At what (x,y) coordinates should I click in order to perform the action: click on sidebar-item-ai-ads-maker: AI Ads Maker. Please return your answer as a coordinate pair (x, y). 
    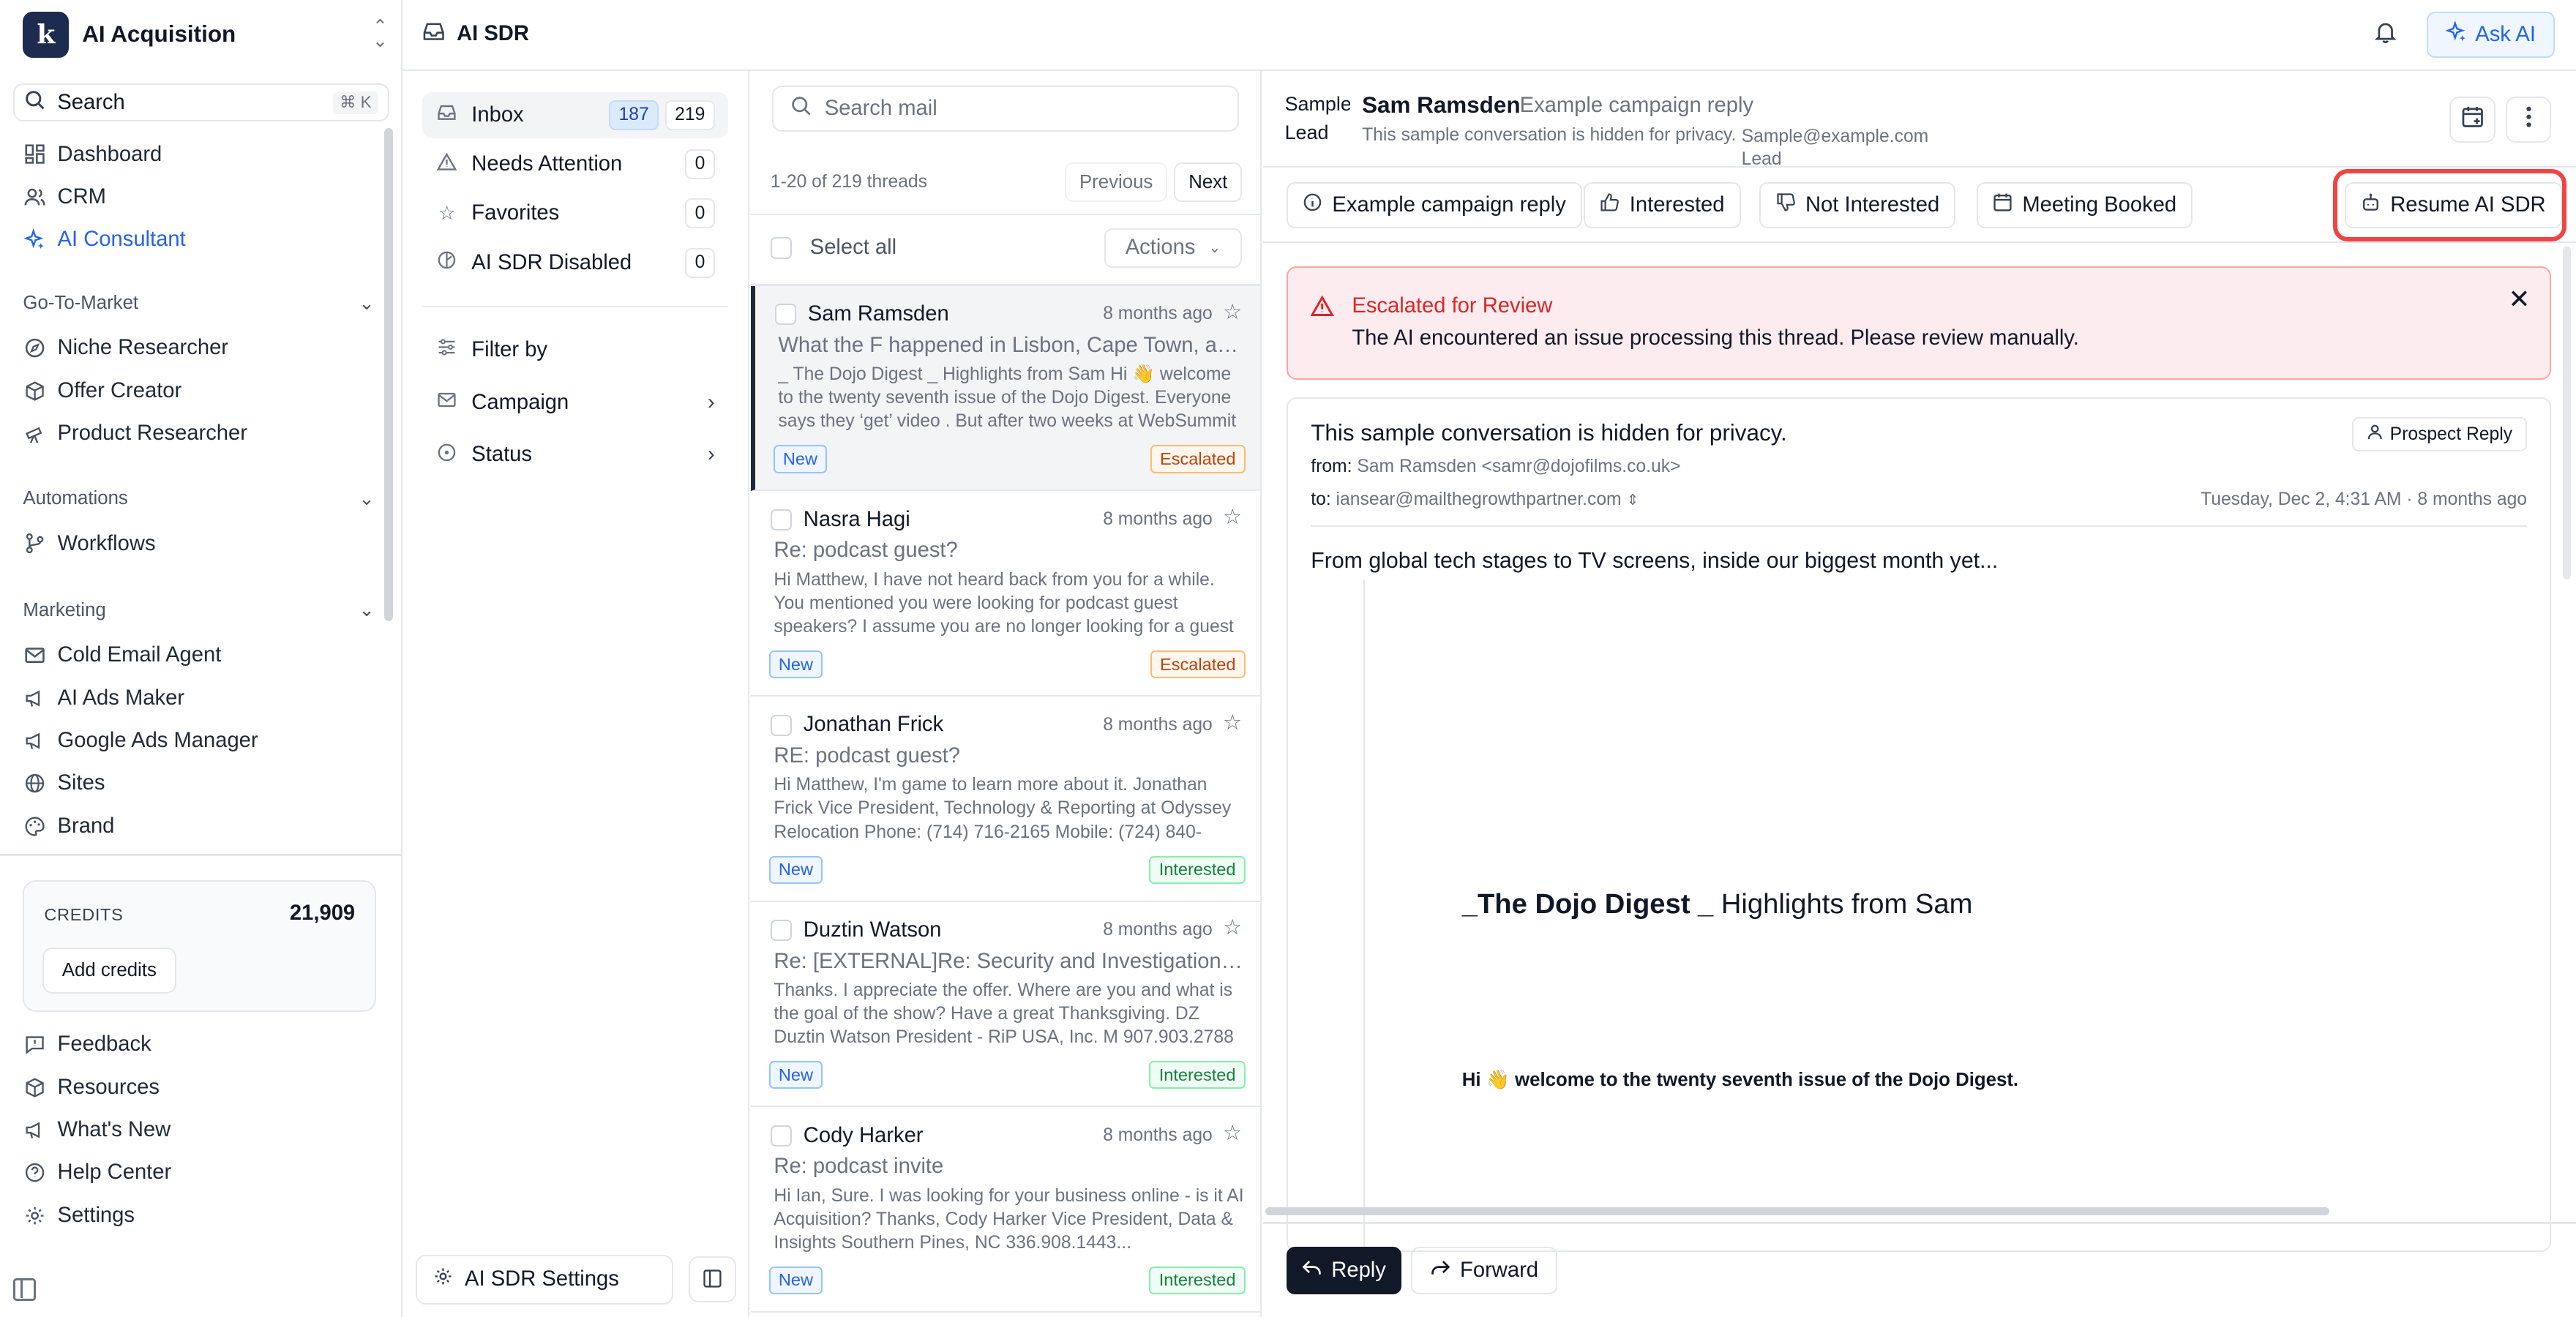
    Looking at the image, I should click on (103, 698).